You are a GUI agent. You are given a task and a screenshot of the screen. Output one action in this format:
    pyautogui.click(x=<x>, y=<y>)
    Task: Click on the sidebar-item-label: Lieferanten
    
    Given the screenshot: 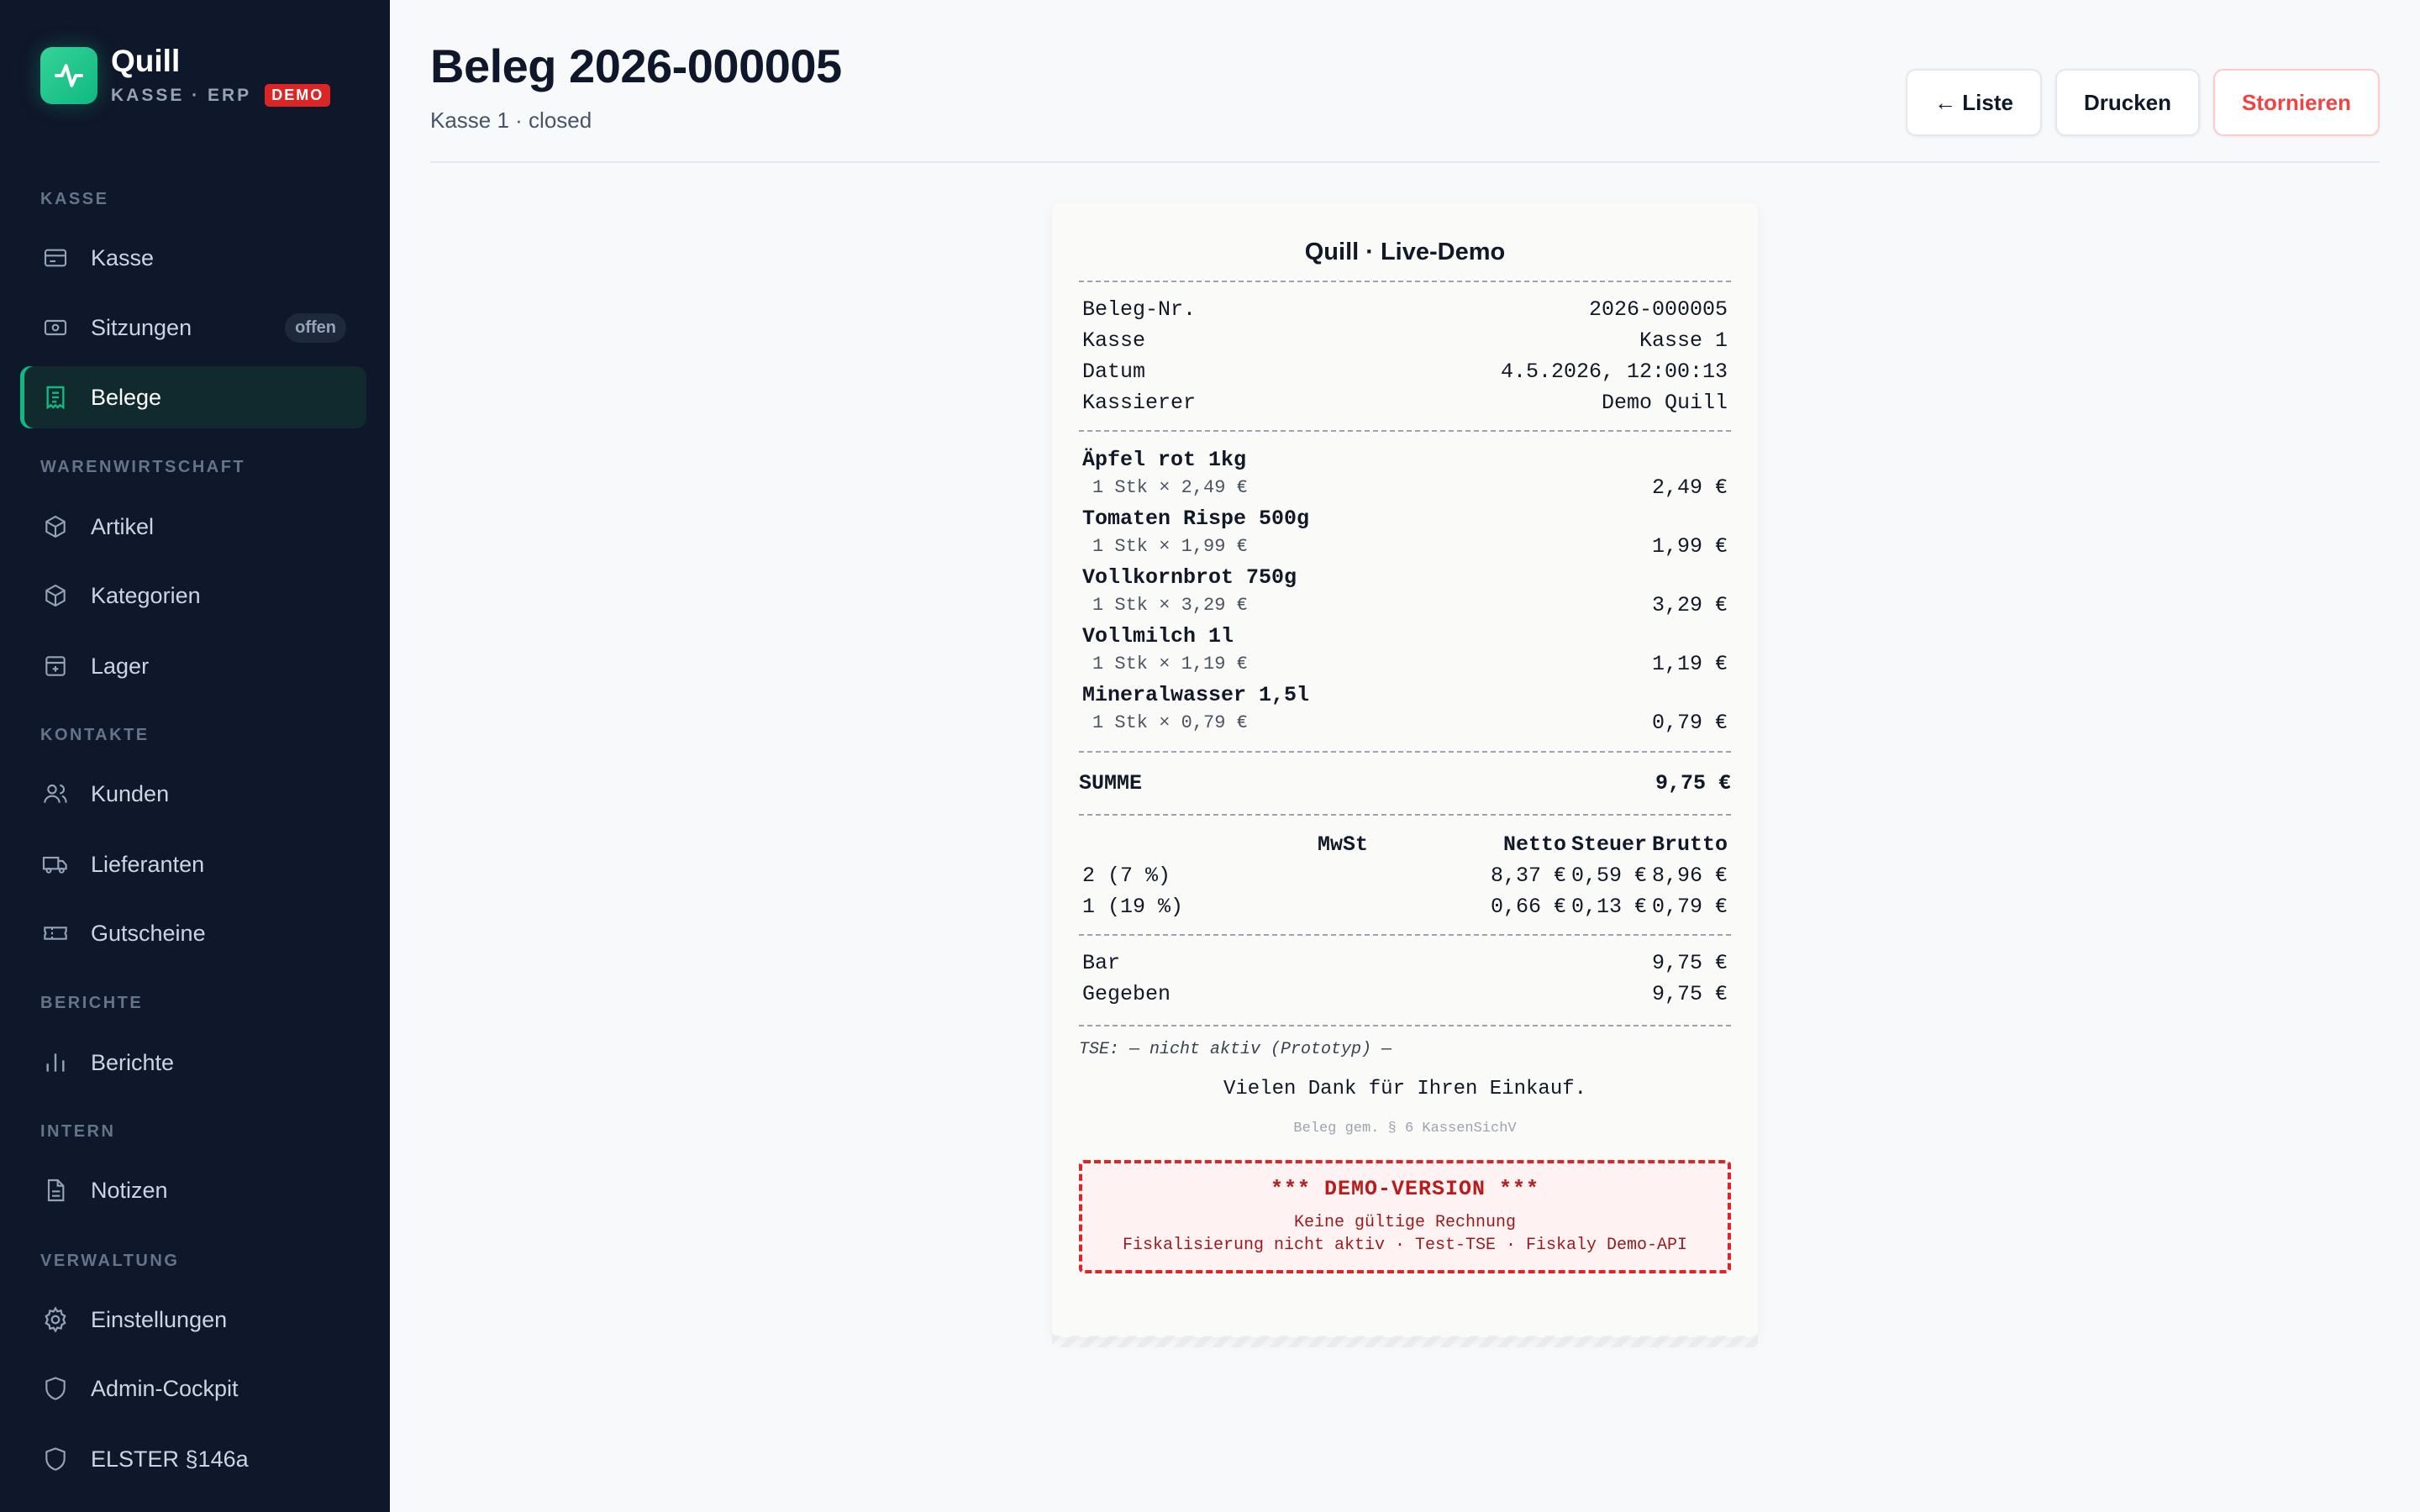 What is the action you would take?
    pyautogui.click(x=148, y=864)
    